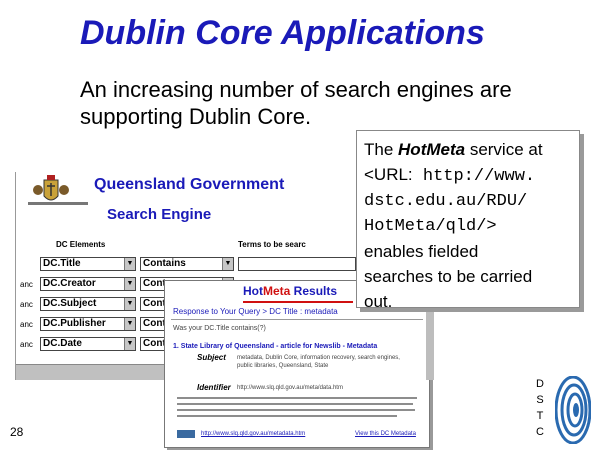  What do you see at coordinates (219, 328) in the screenshot?
I see `query-echo: Was your DC.Title contains(?)` at bounding box center [219, 328].